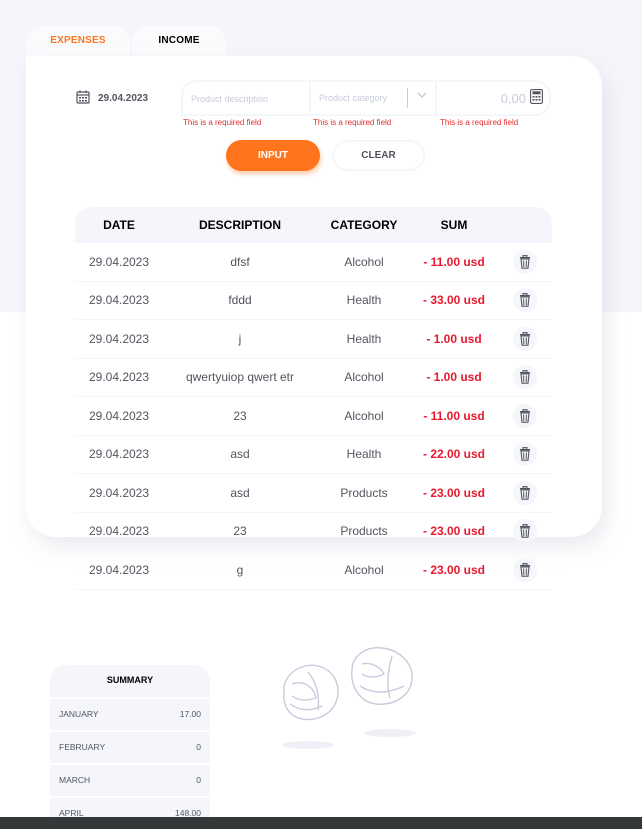 The width and height of the screenshot is (642, 829). Describe the element at coordinates (407, 98) in the screenshot. I see `category-divider` at that location.